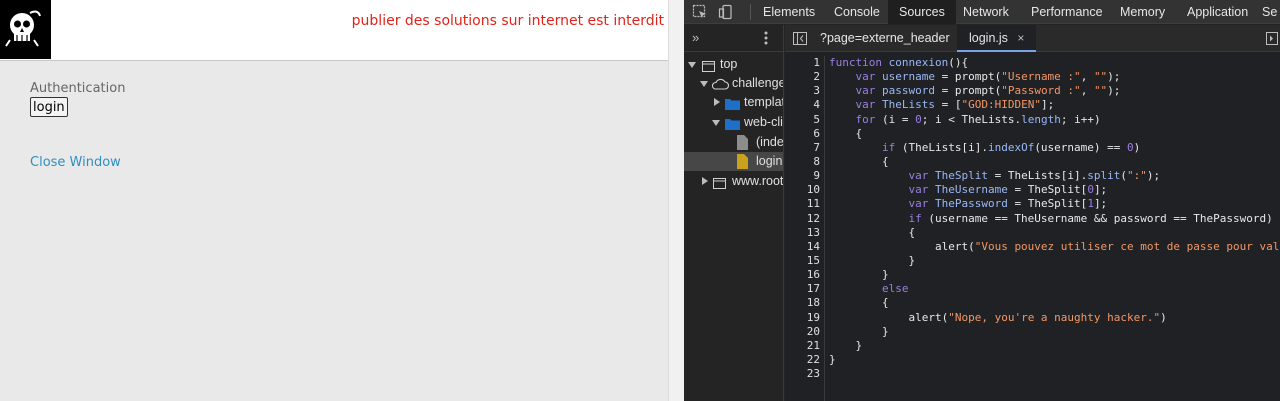  I want to click on code-line: function connexion(){, so click(899, 62).